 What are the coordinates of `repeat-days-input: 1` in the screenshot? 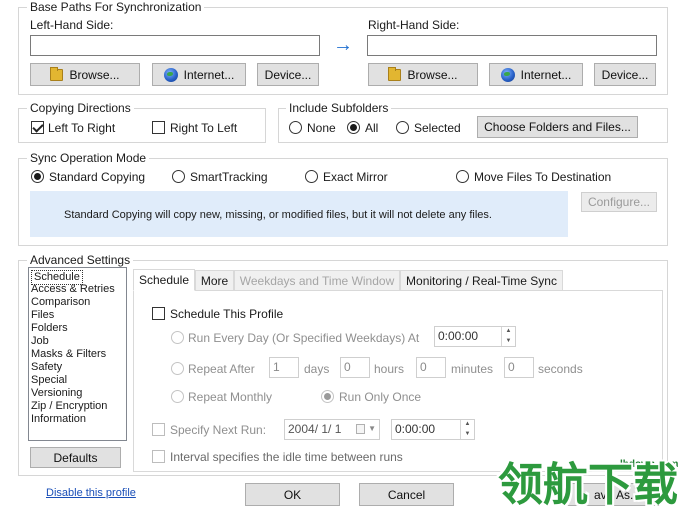 It's located at (284, 367).